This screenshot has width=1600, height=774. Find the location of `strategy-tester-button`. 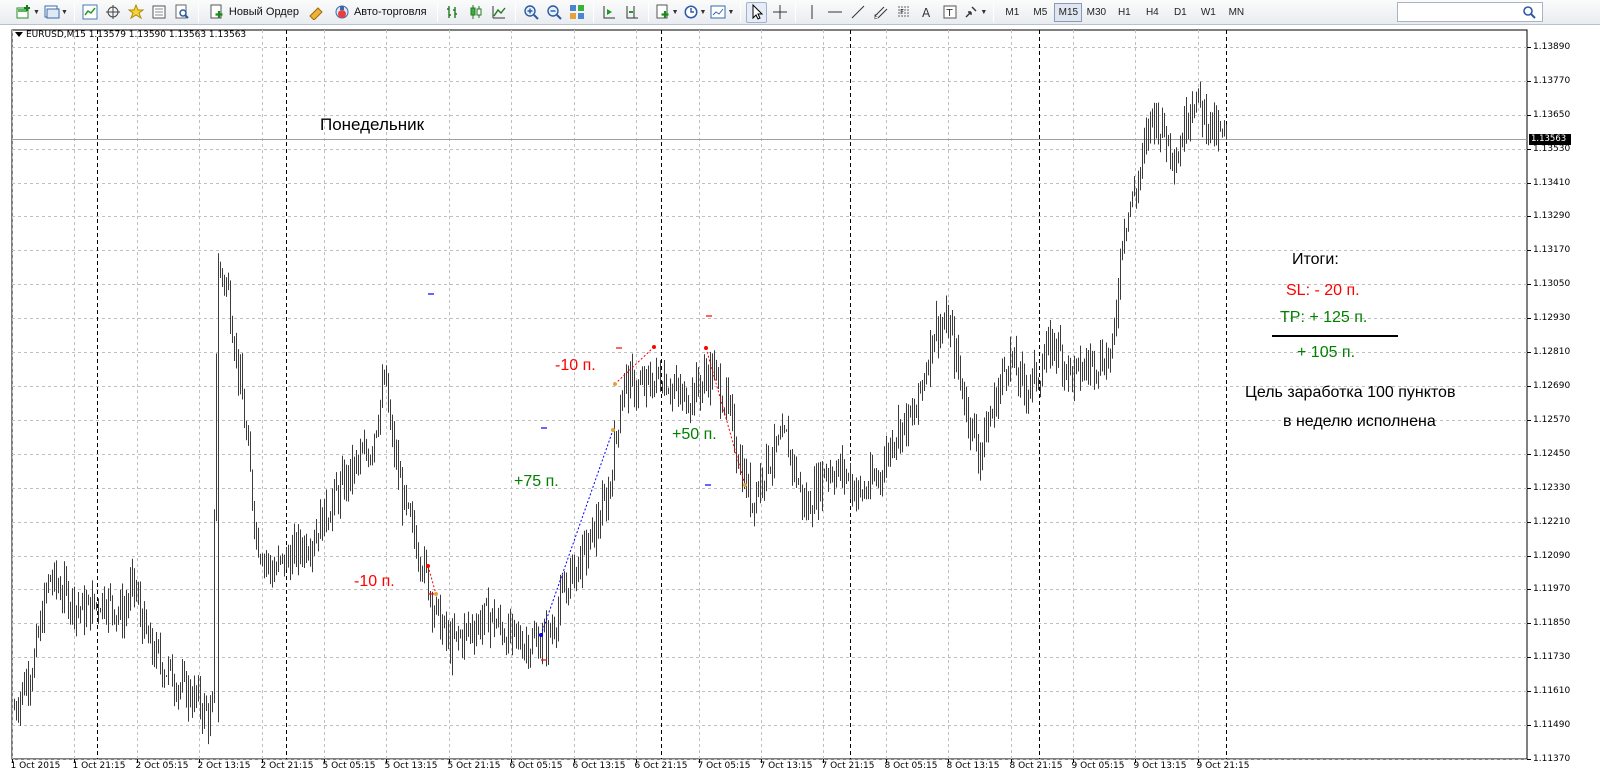

strategy-tester-button is located at coordinates (182, 12).